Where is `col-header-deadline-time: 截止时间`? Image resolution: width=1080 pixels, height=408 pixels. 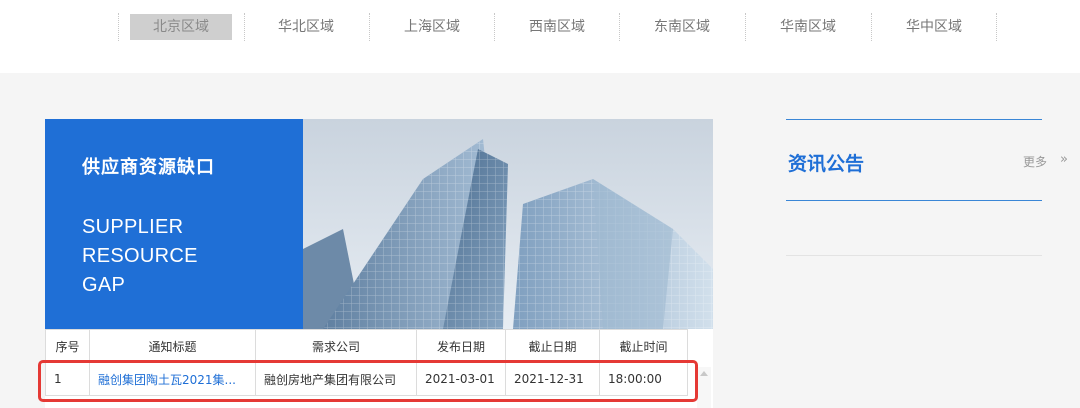
col-header-deadline-time: 截止时间 is located at coordinates (643, 346).